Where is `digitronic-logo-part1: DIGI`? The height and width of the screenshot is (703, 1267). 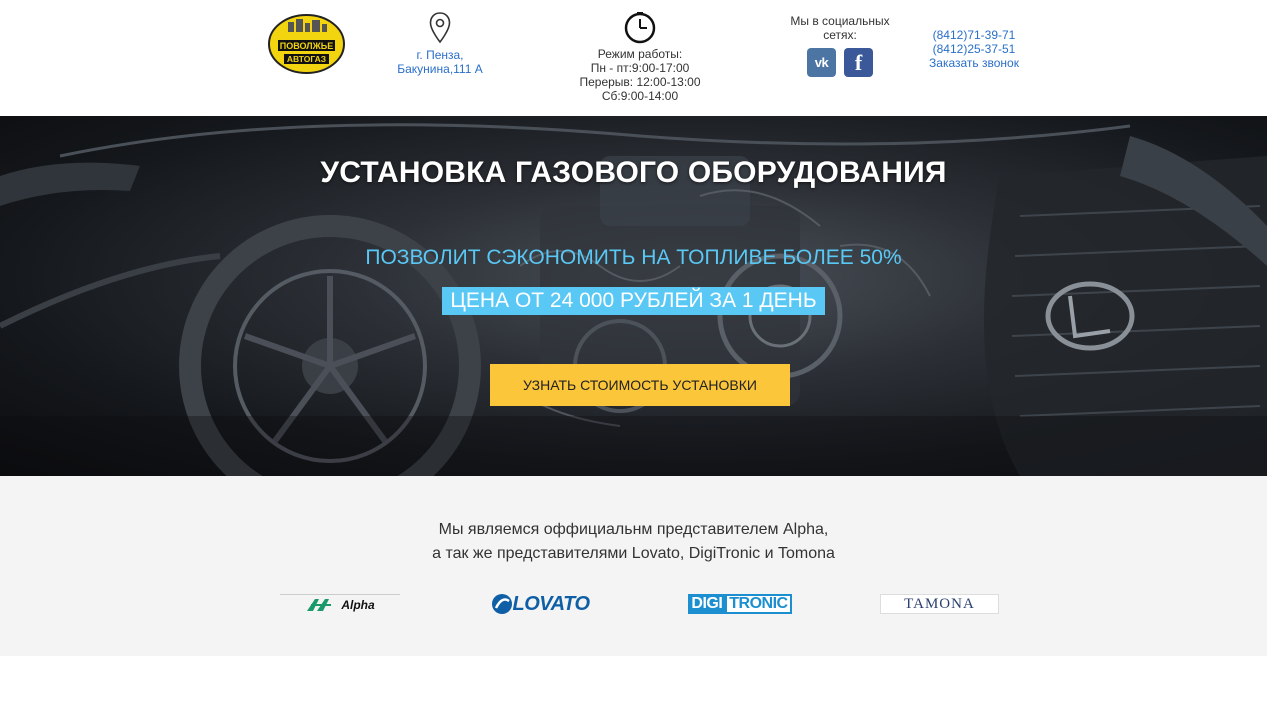
digitronic-logo-part1: DIGI is located at coordinates (707, 604).